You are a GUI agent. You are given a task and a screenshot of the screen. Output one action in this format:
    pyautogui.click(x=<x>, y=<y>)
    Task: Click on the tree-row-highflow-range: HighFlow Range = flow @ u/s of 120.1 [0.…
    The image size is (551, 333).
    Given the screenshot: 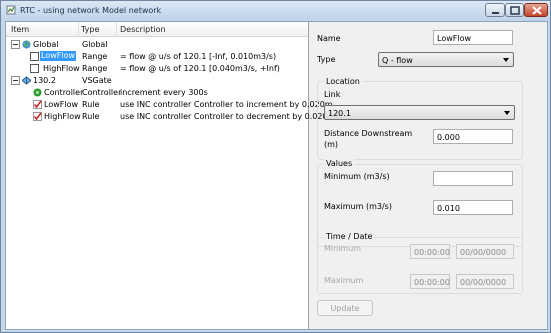 What is the action you would take?
    pyautogui.click(x=157, y=68)
    